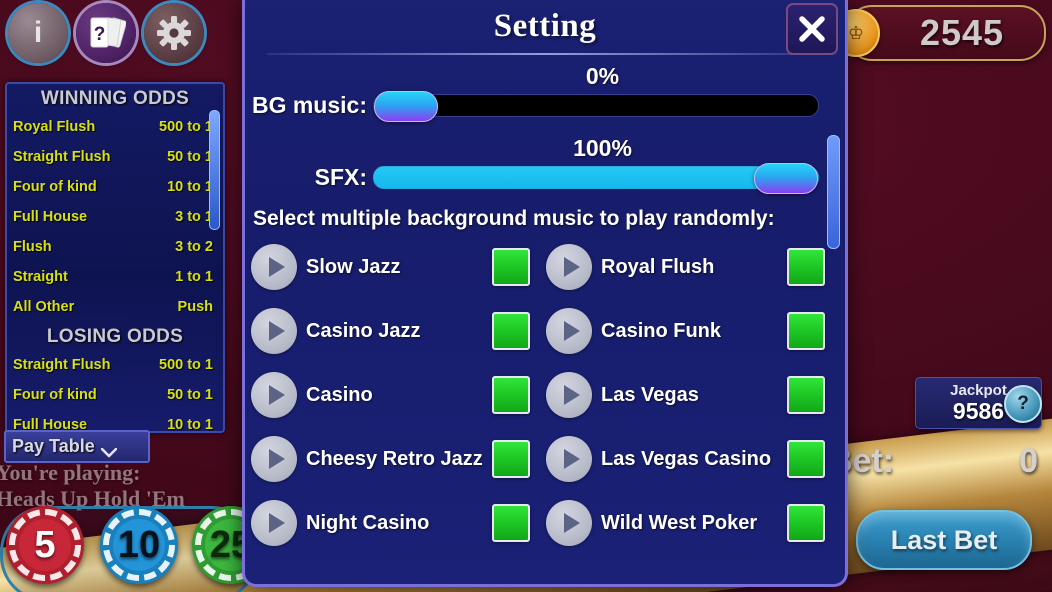 Image resolution: width=1052 pixels, height=592 pixels. What do you see at coordinates (398, 395) in the screenshot?
I see `music-track-item: Casino` at bounding box center [398, 395].